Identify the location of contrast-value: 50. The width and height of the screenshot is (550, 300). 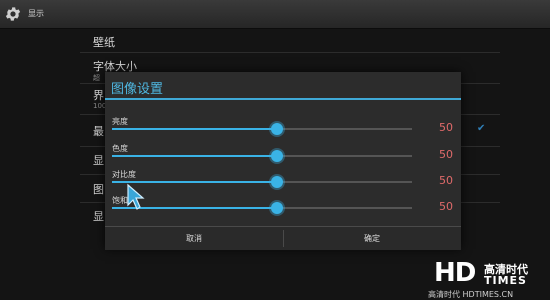
(446, 180).